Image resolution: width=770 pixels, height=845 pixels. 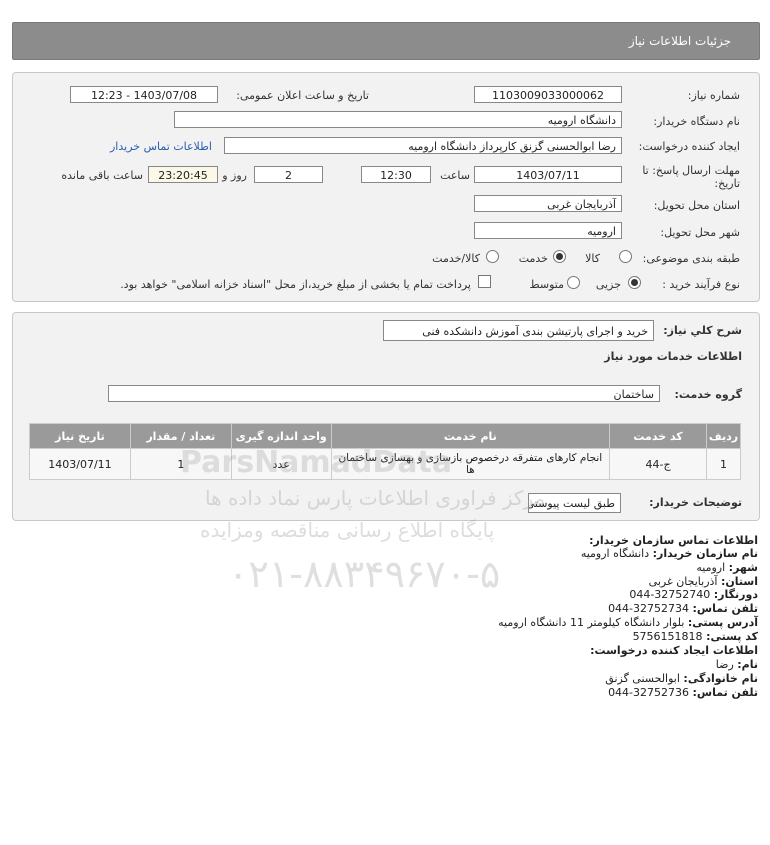 What do you see at coordinates (80, 464) in the screenshot?
I see `cell-date: 1403/07/11` at bounding box center [80, 464].